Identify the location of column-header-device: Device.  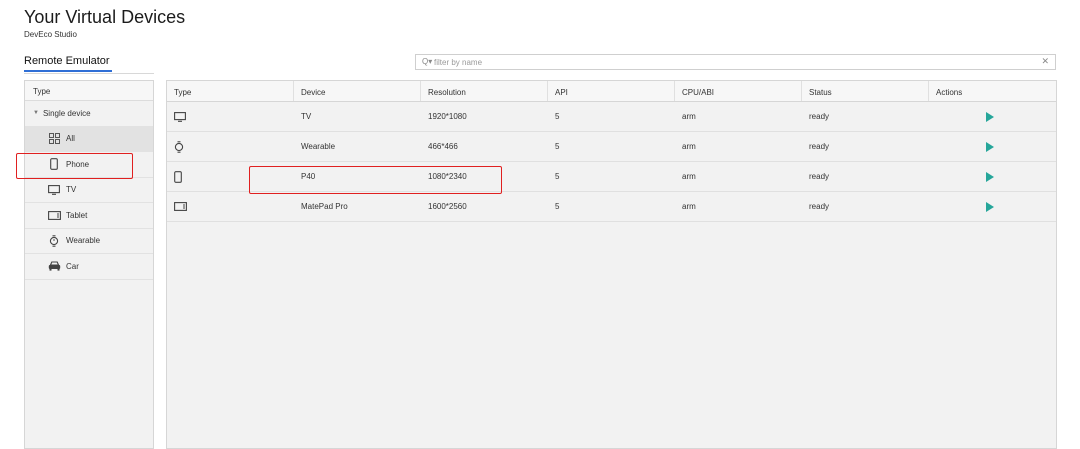
(357, 91).